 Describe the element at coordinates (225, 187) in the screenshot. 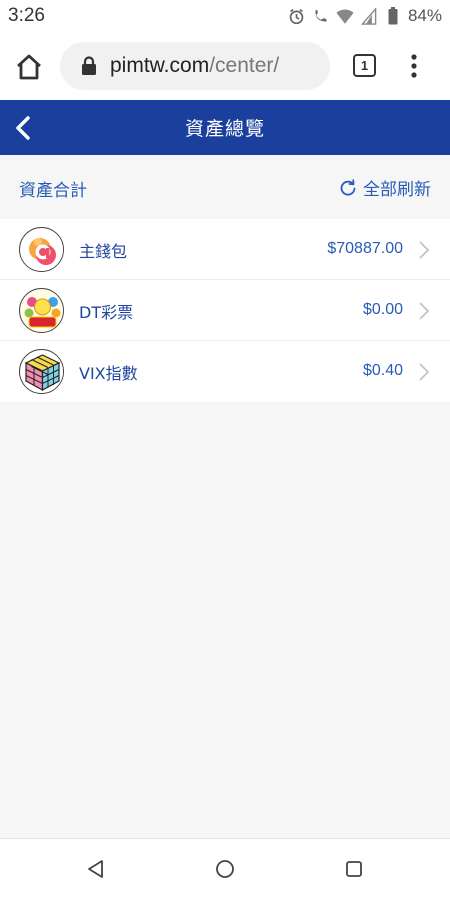

I see `asset-summary-row: 資產合計 全部刷新` at that location.